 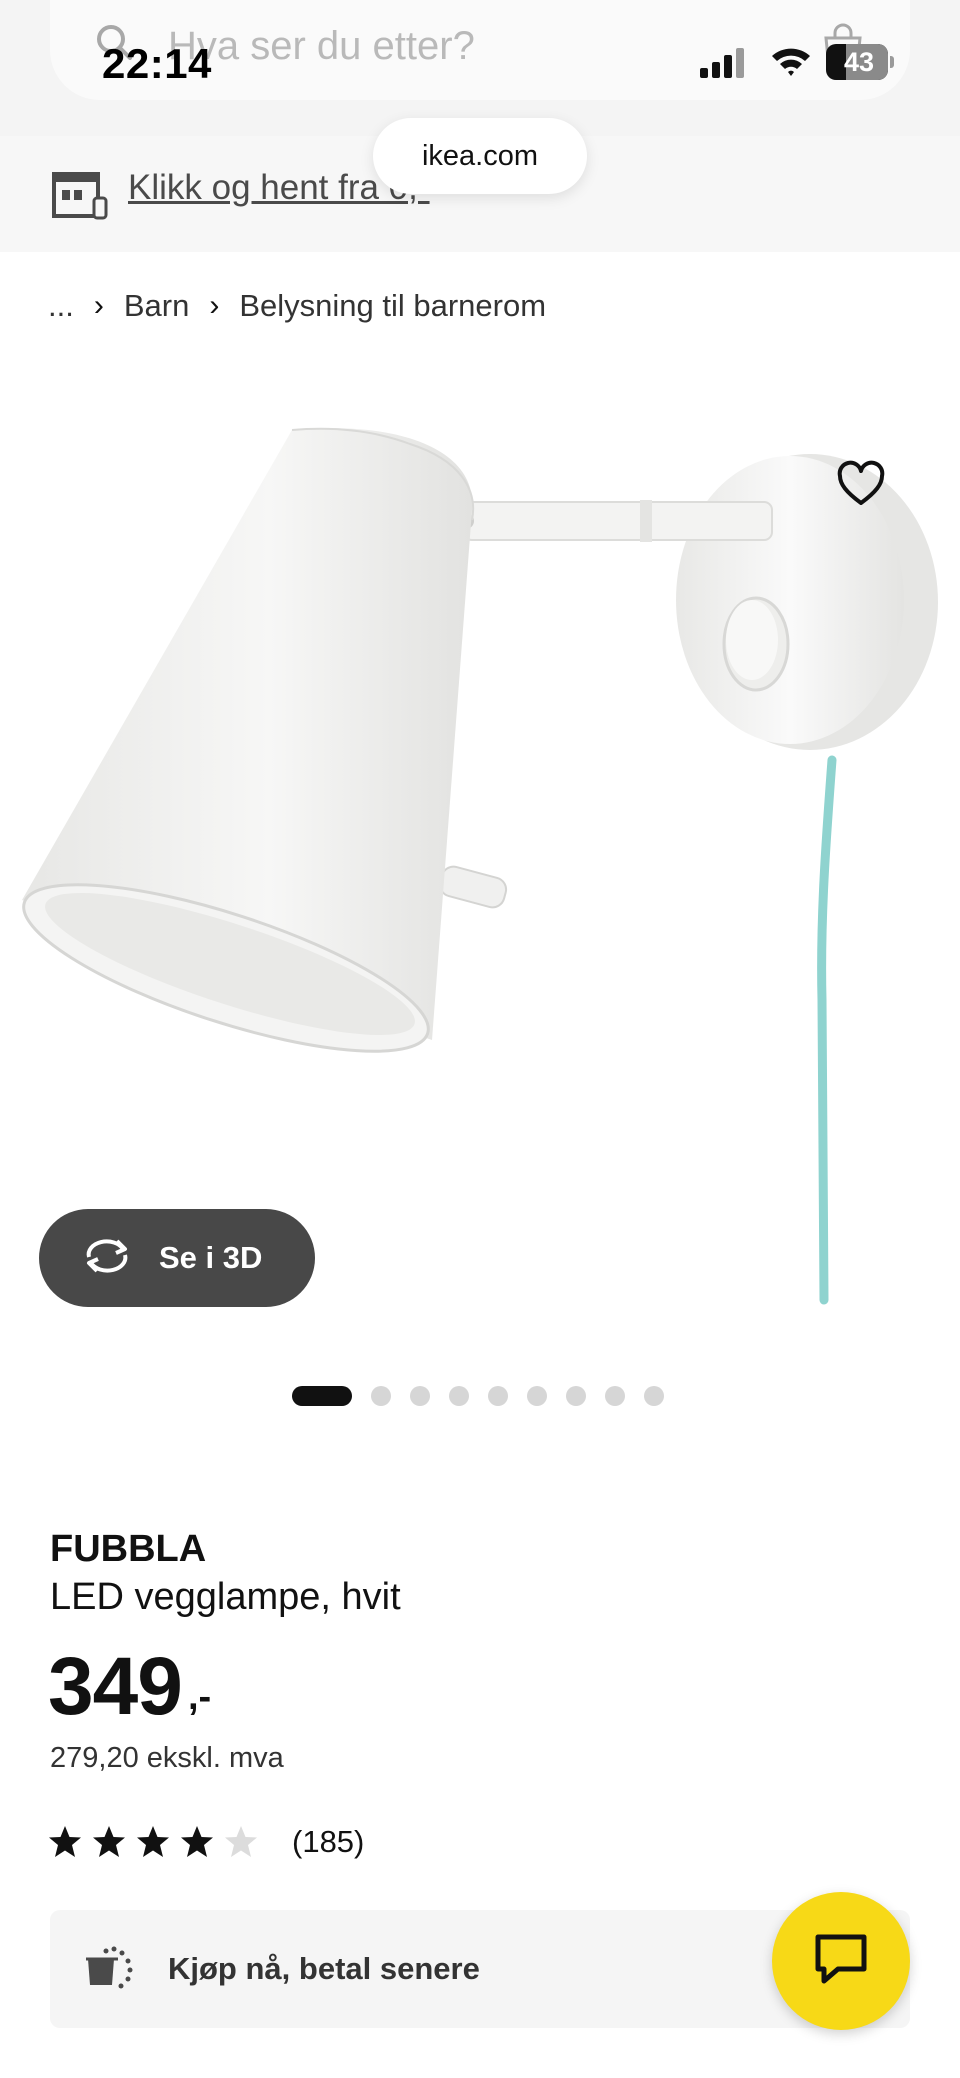 What do you see at coordinates (241, 1841) in the screenshot?
I see `star-empty-icon` at bounding box center [241, 1841].